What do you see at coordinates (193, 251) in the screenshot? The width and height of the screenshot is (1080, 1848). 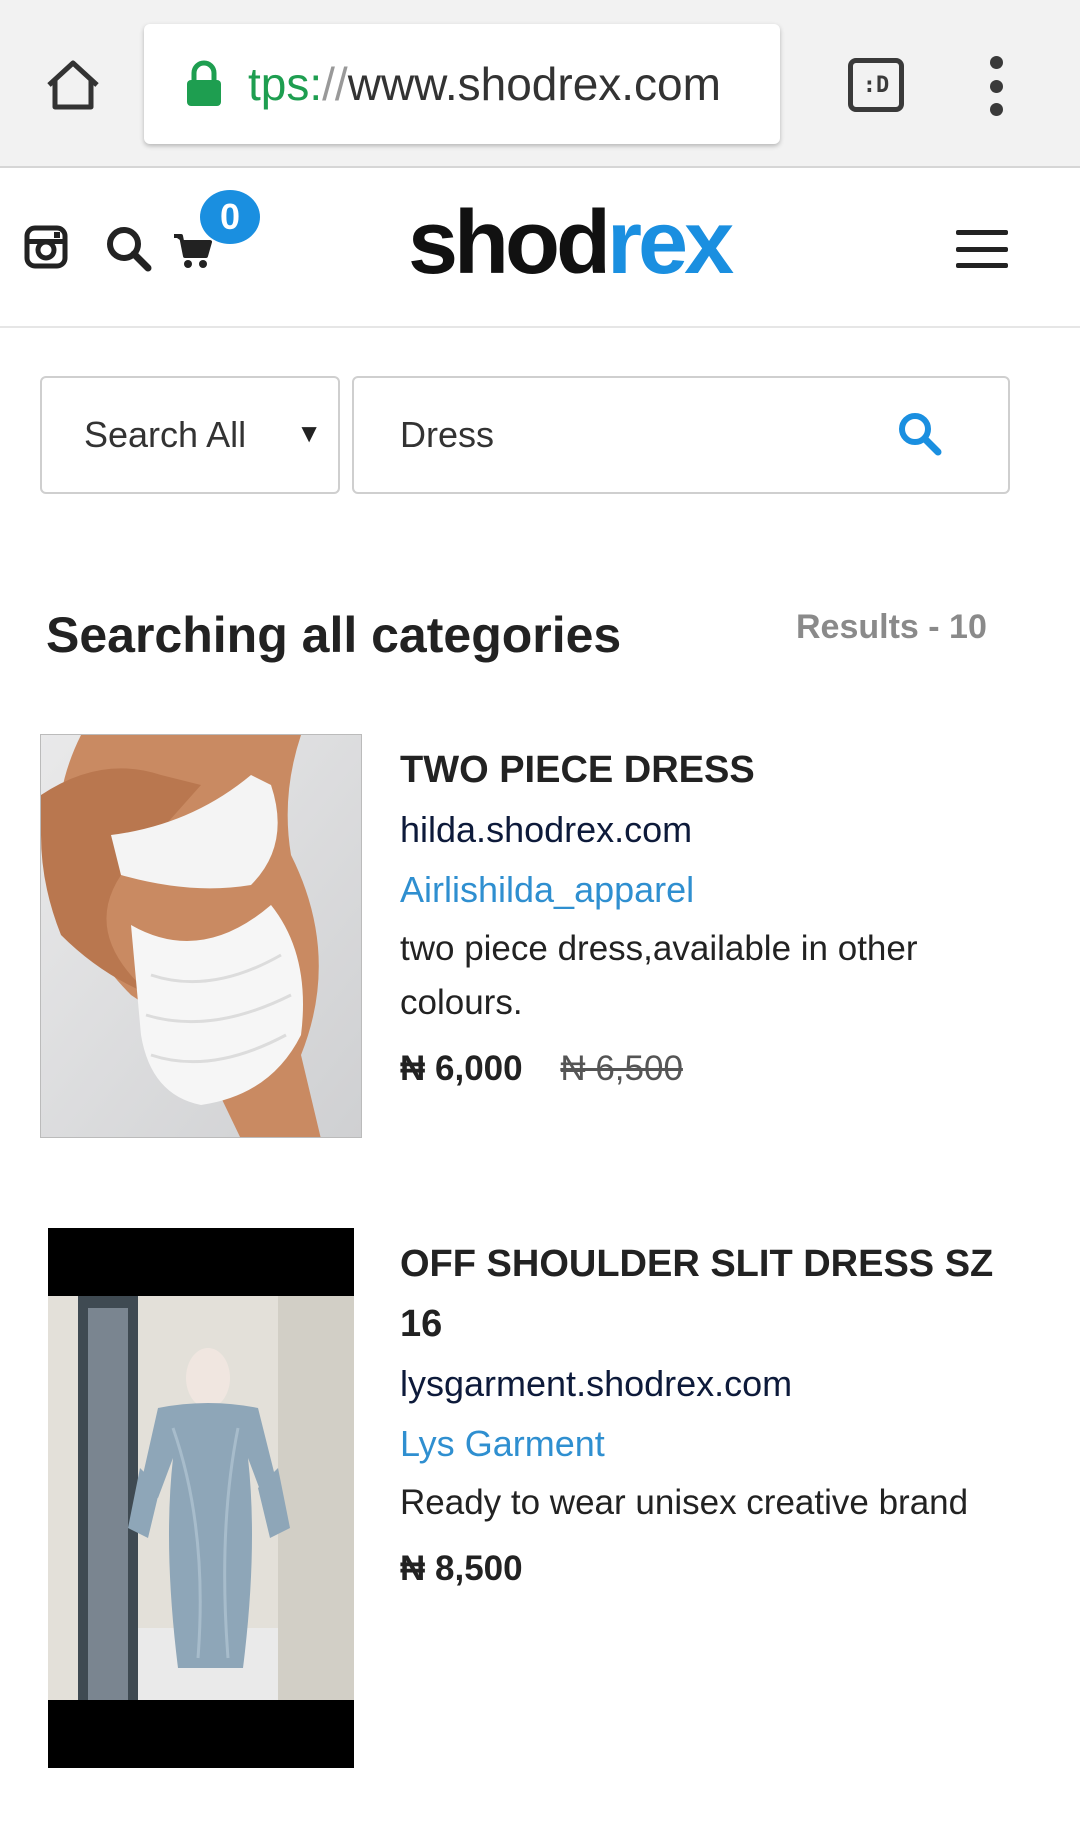 I see `cart-icon` at bounding box center [193, 251].